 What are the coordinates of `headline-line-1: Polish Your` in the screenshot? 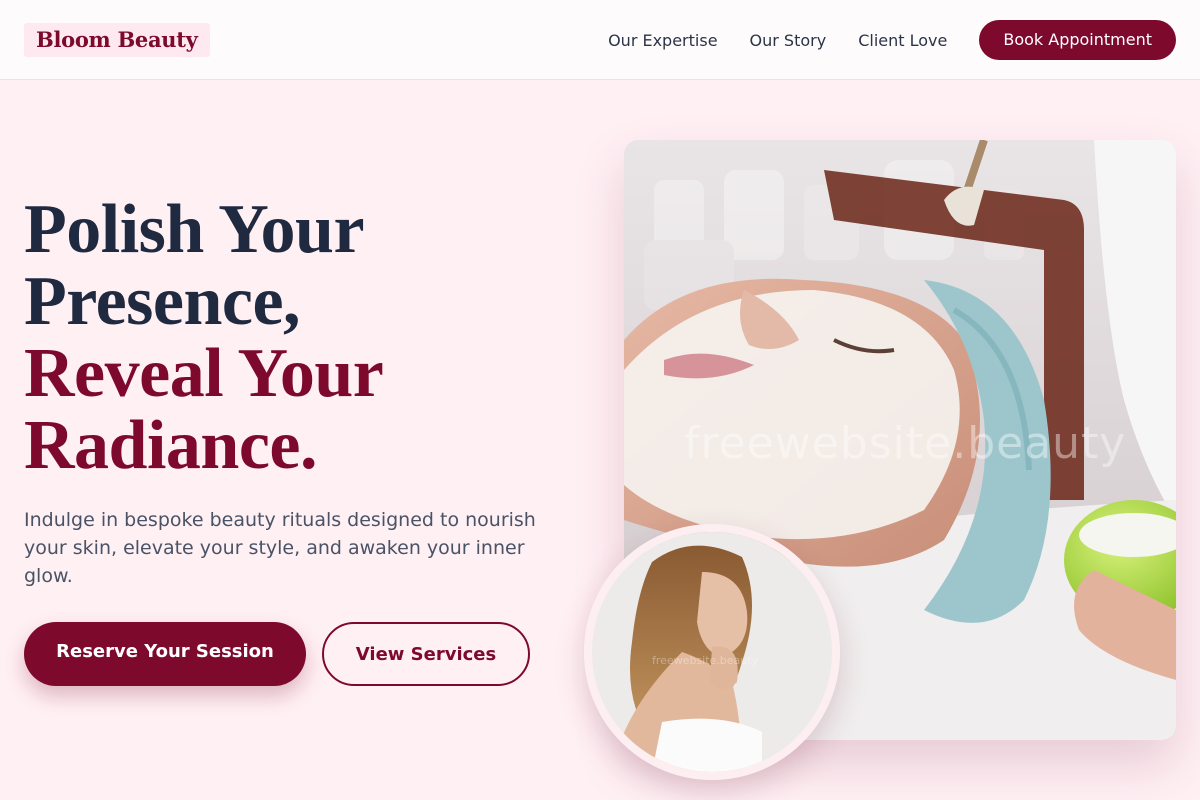 It's located at (194, 229).